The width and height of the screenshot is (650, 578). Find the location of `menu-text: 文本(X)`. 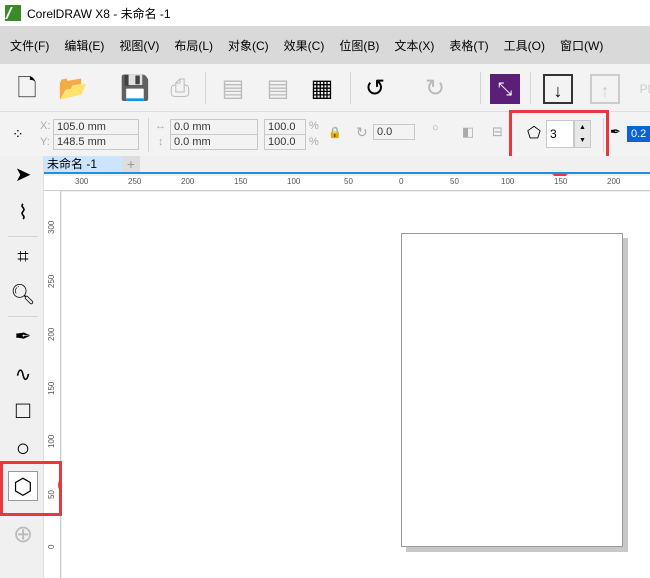

menu-text: 文本(X) is located at coordinates (414, 45).